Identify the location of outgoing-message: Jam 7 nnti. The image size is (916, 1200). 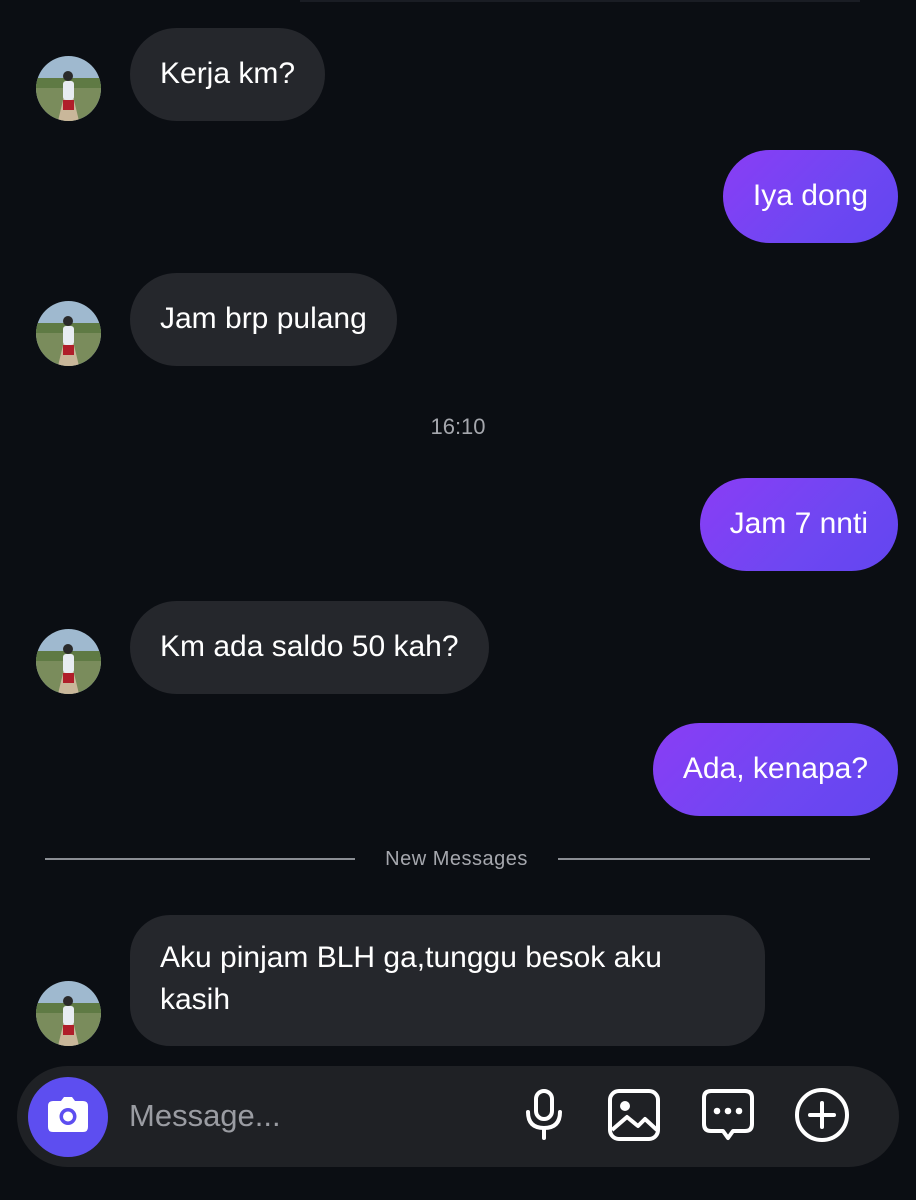
(798, 524).